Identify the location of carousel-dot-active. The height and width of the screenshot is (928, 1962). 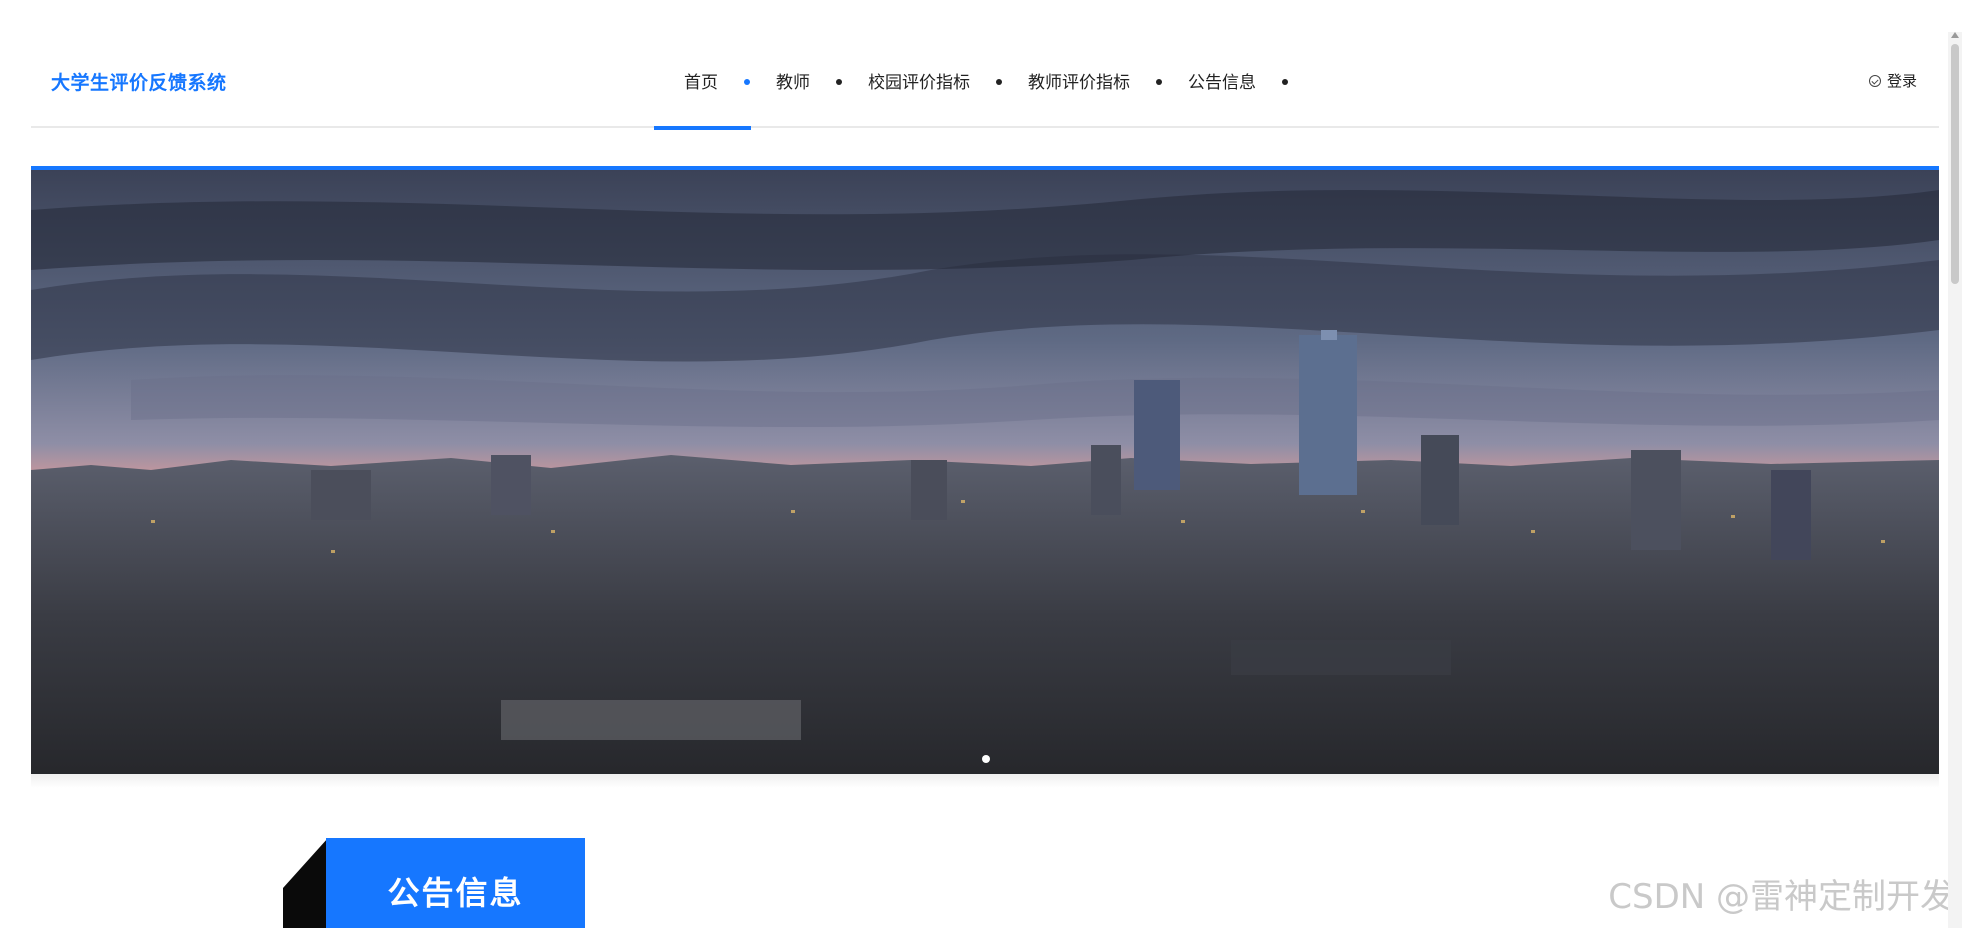
(986, 759).